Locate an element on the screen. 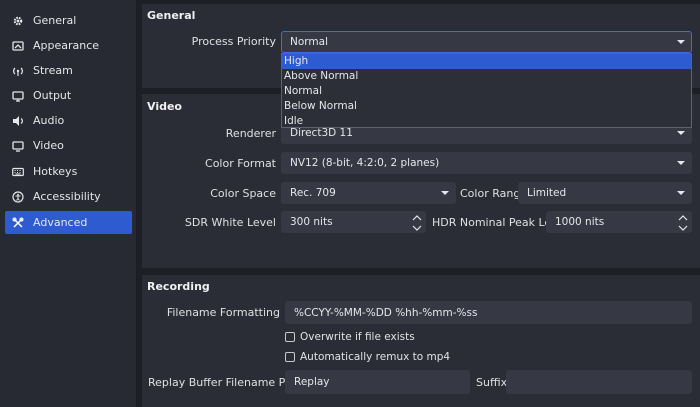  overwrite-label: Overwrite if file exists is located at coordinates (357, 337).